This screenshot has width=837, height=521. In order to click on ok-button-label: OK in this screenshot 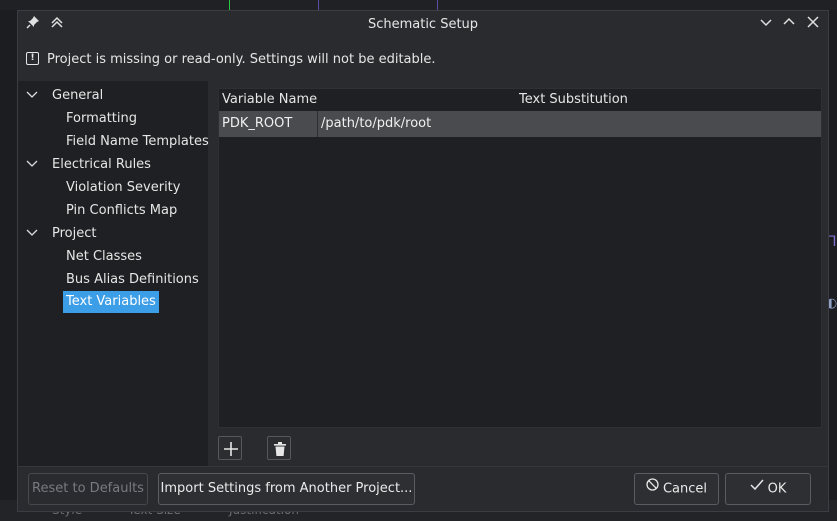, I will do `click(777, 489)`.